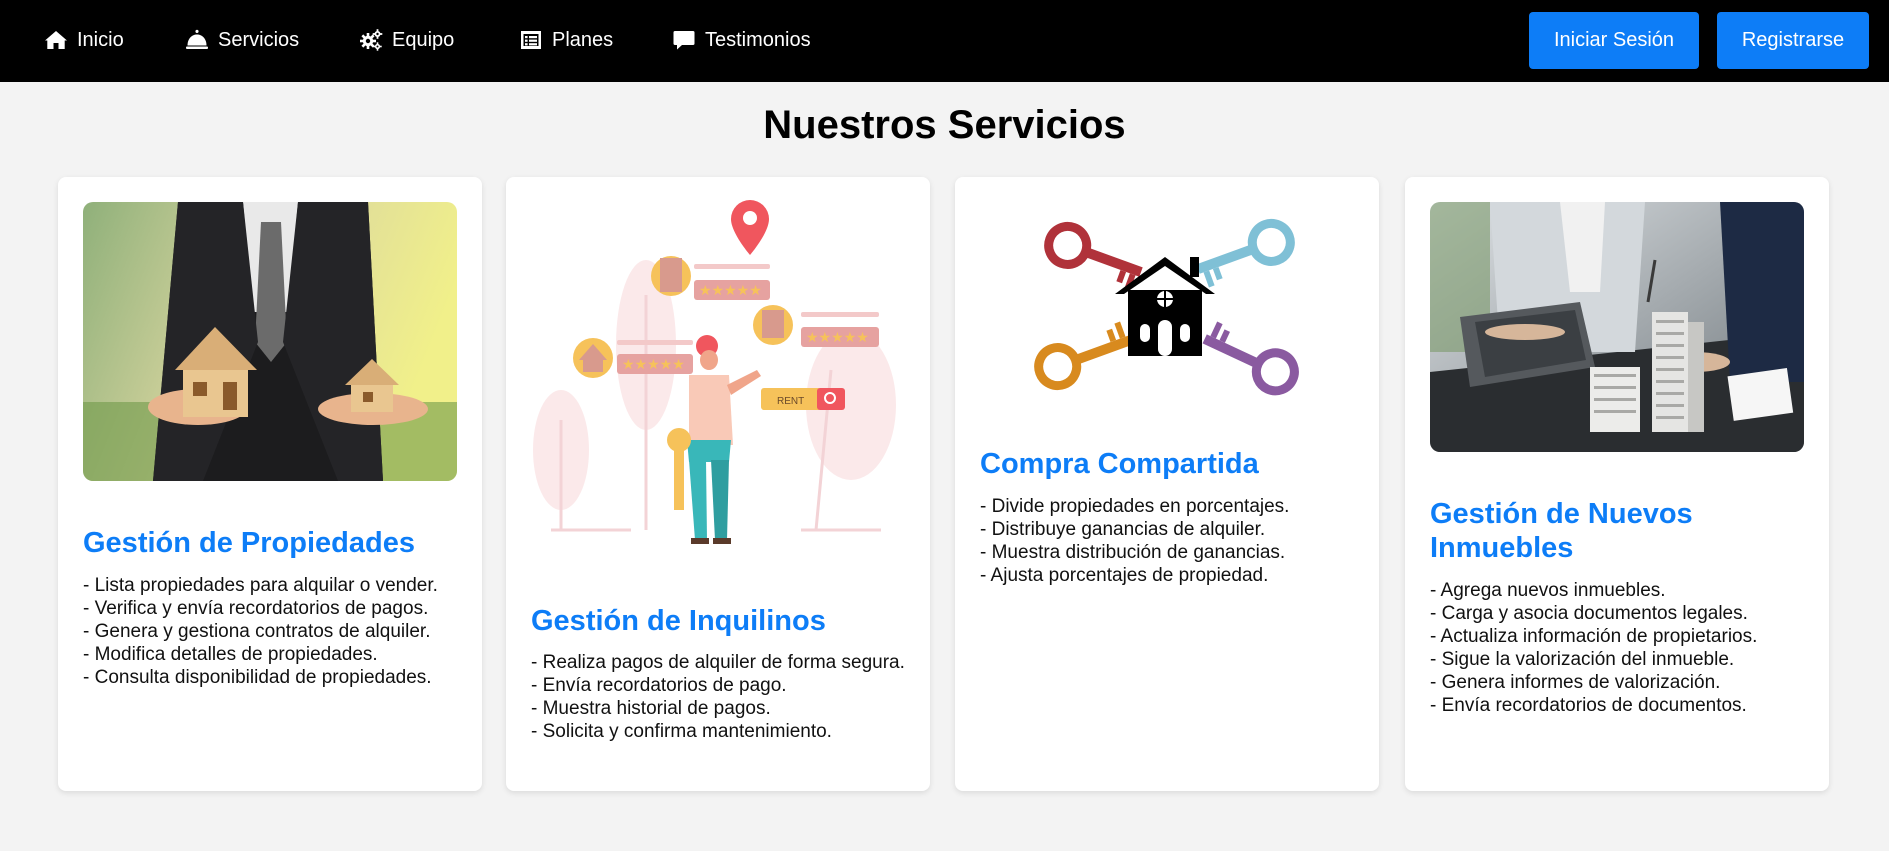 This screenshot has height=851, width=1889. Describe the element at coordinates (758, 39) in the screenshot. I see `nav-label: Testimonios` at that location.